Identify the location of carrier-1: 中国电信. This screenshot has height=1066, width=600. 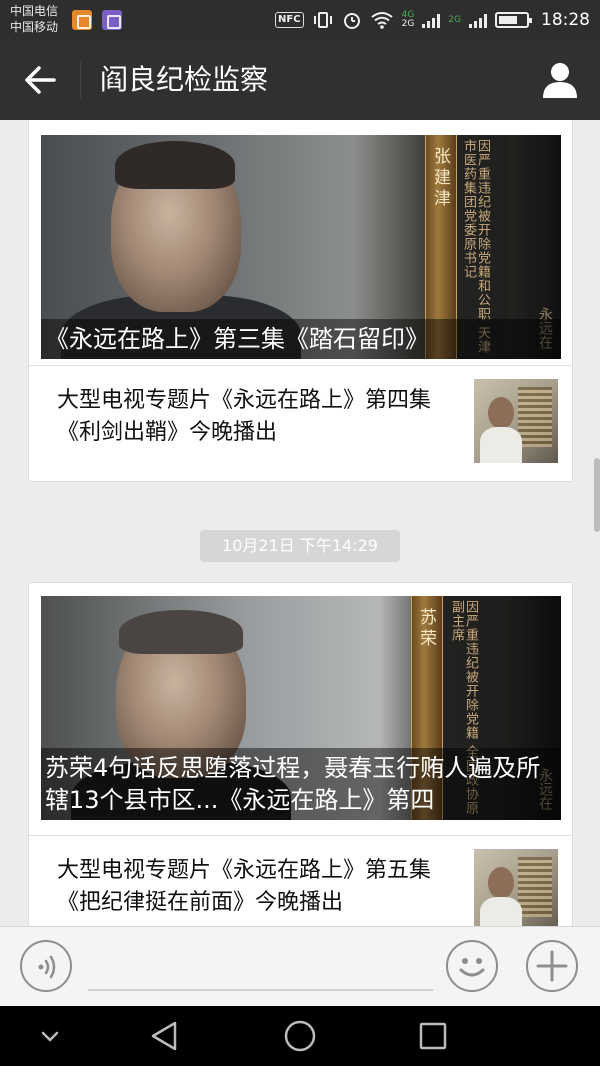
(34, 11).